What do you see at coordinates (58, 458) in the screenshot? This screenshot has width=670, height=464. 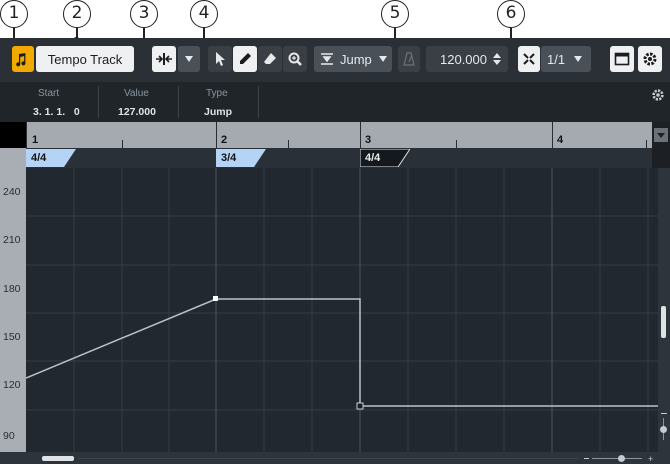 I see `horizontal-scroll-thumb` at bounding box center [58, 458].